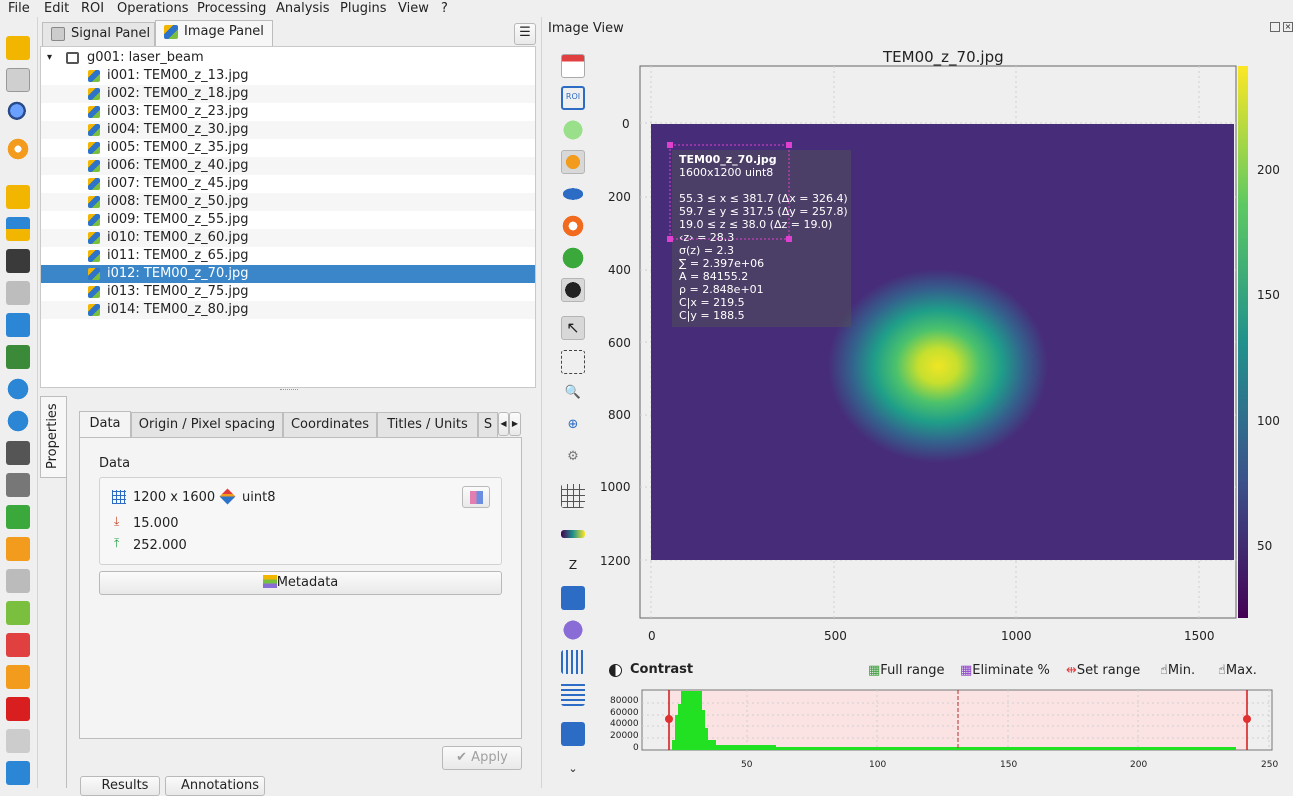 The width and height of the screenshot is (1293, 796). Describe the element at coordinates (18, 357) in the screenshot. I see `import-icon` at that location.